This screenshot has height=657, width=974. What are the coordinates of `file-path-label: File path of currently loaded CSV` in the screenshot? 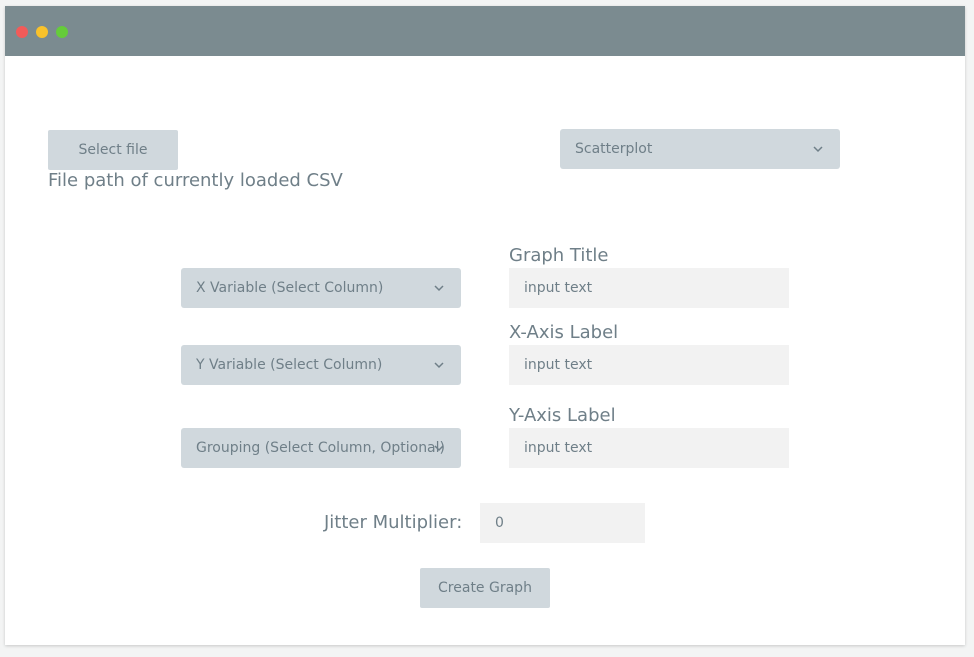 It's located at (195, 180).